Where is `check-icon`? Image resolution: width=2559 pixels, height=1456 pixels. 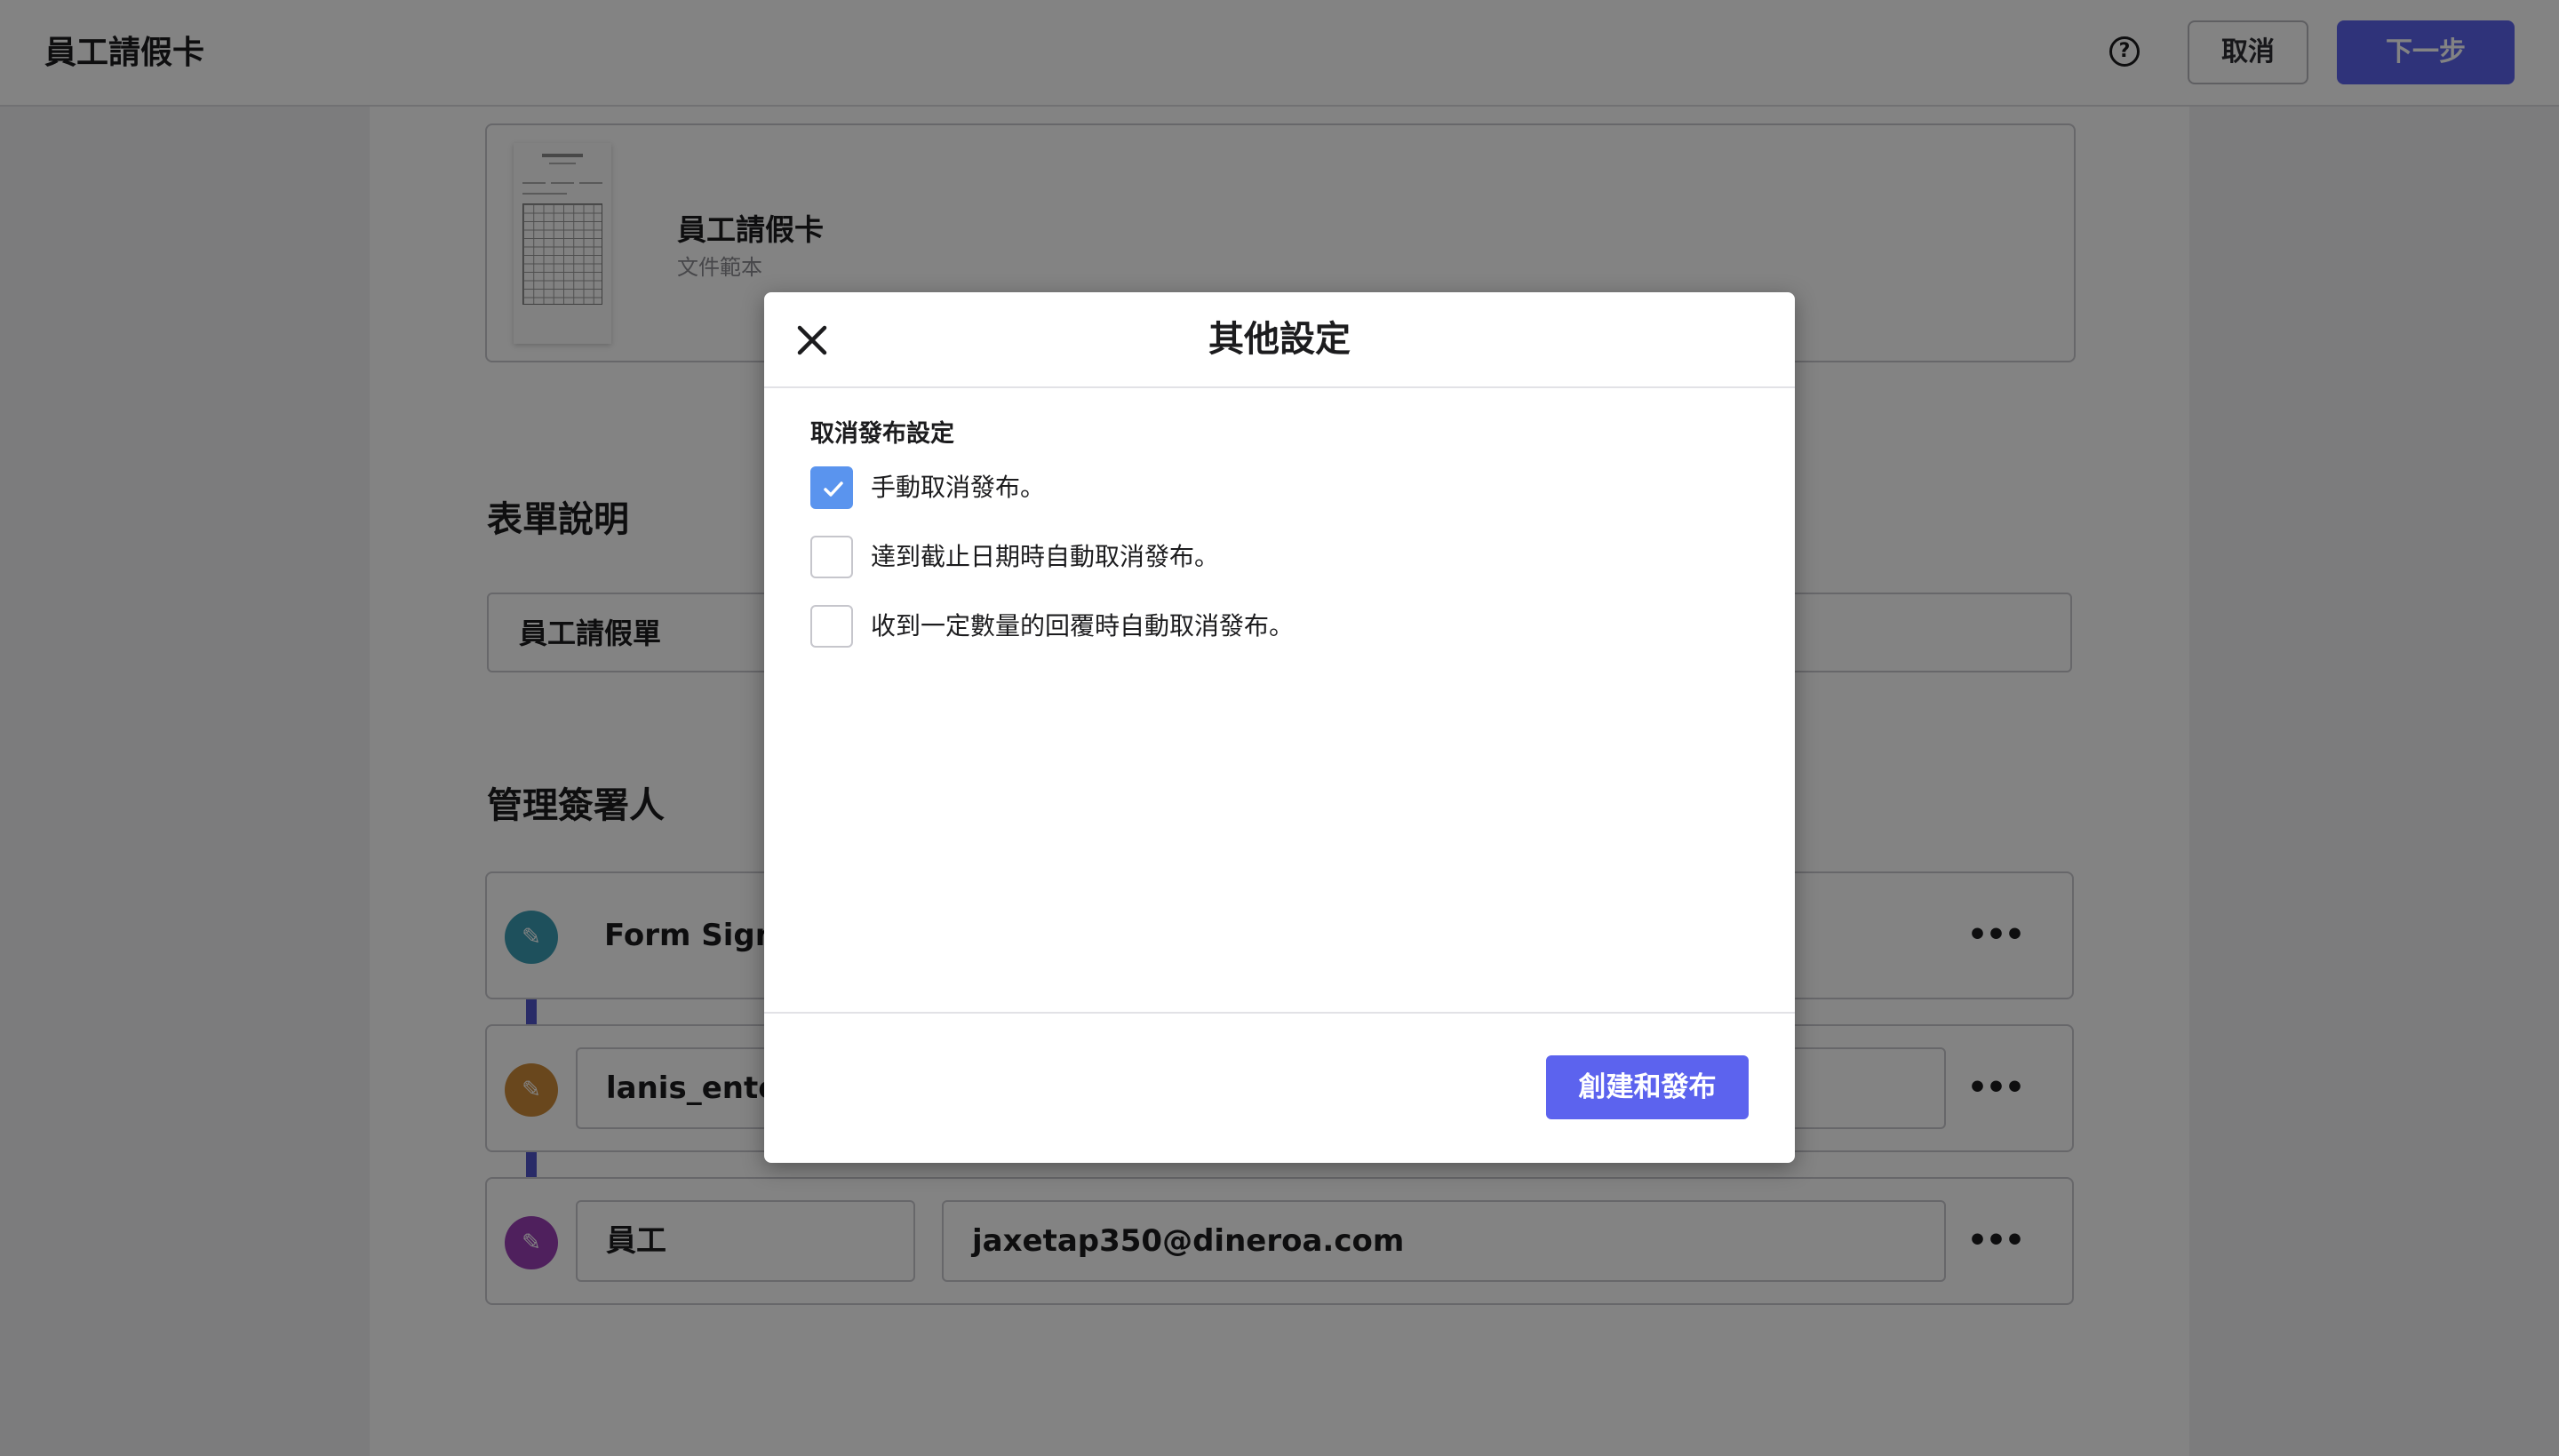
check-icon is located at coordinates (833, 489).